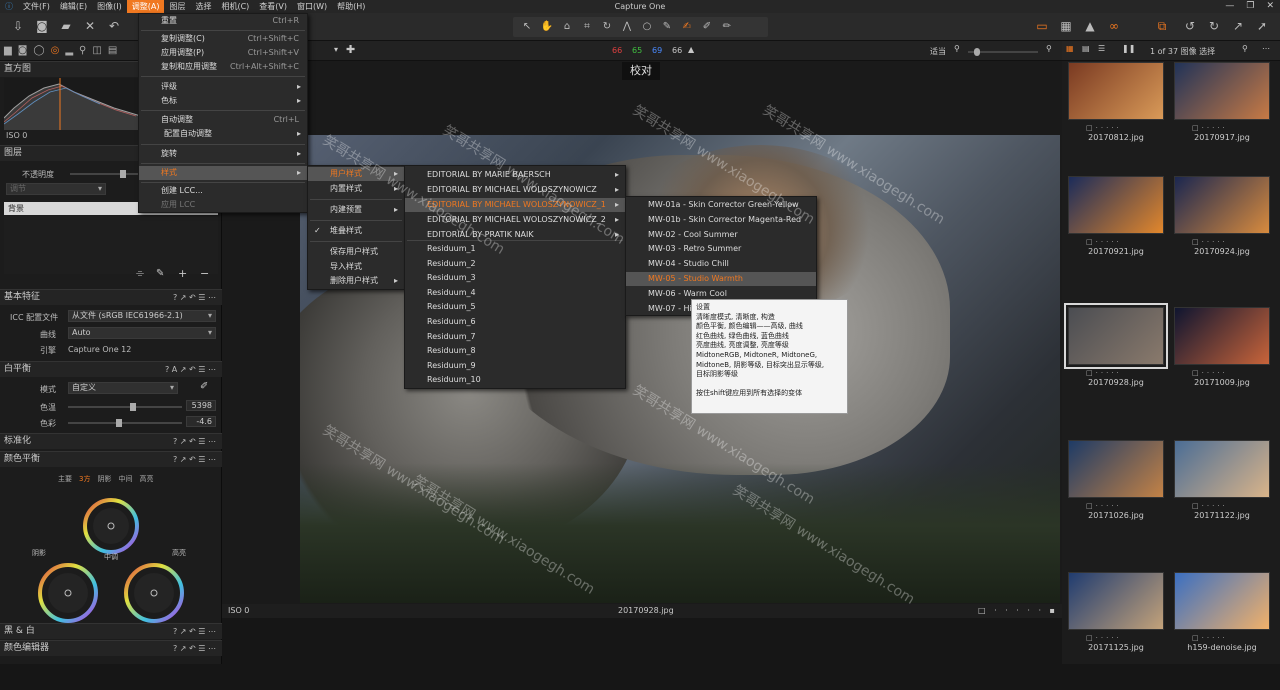  I want to click on menu-stack-styles: ✓ 堆叠样式, so click(356, 231).